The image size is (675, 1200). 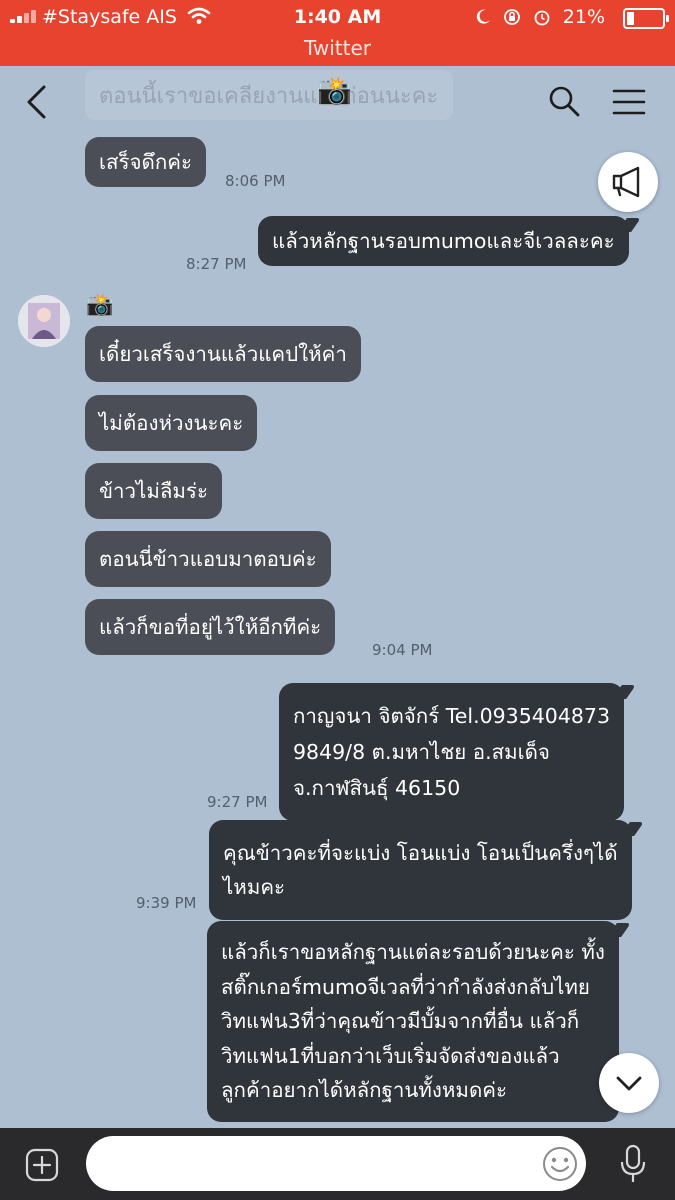 I want to click on message-timestamp: 9:04 PM, so click(x=402, y=650).